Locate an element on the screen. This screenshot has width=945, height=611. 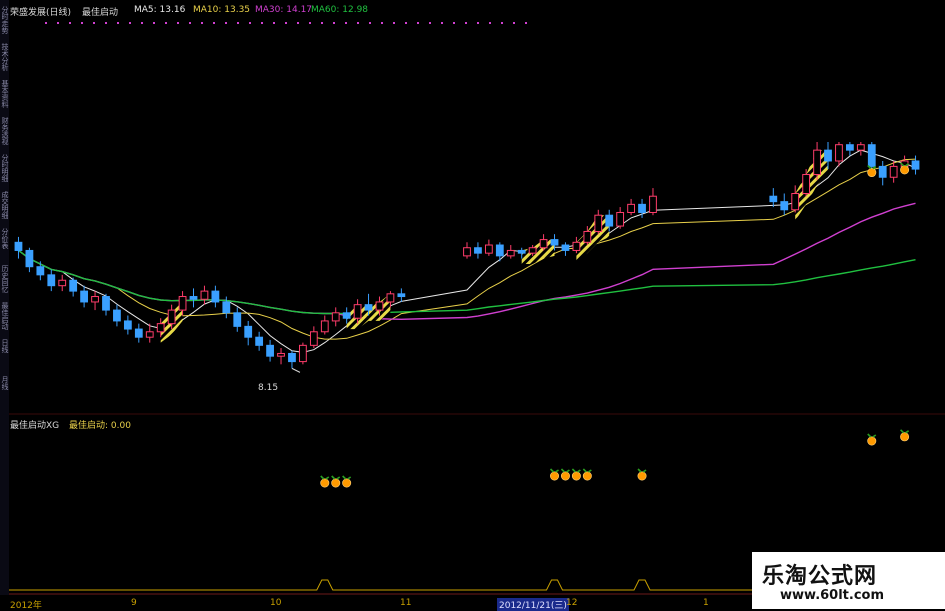
sidebar-tab: 成交明细 is located at coordinates (4, 208).